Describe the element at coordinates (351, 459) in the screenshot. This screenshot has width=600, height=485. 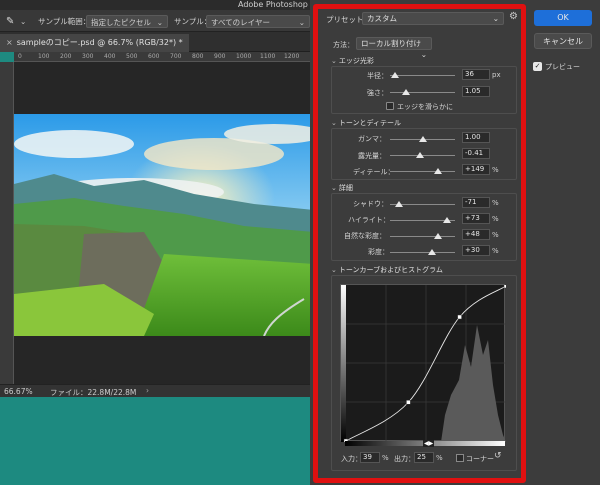
I see `input-label: 入力：` at that location.